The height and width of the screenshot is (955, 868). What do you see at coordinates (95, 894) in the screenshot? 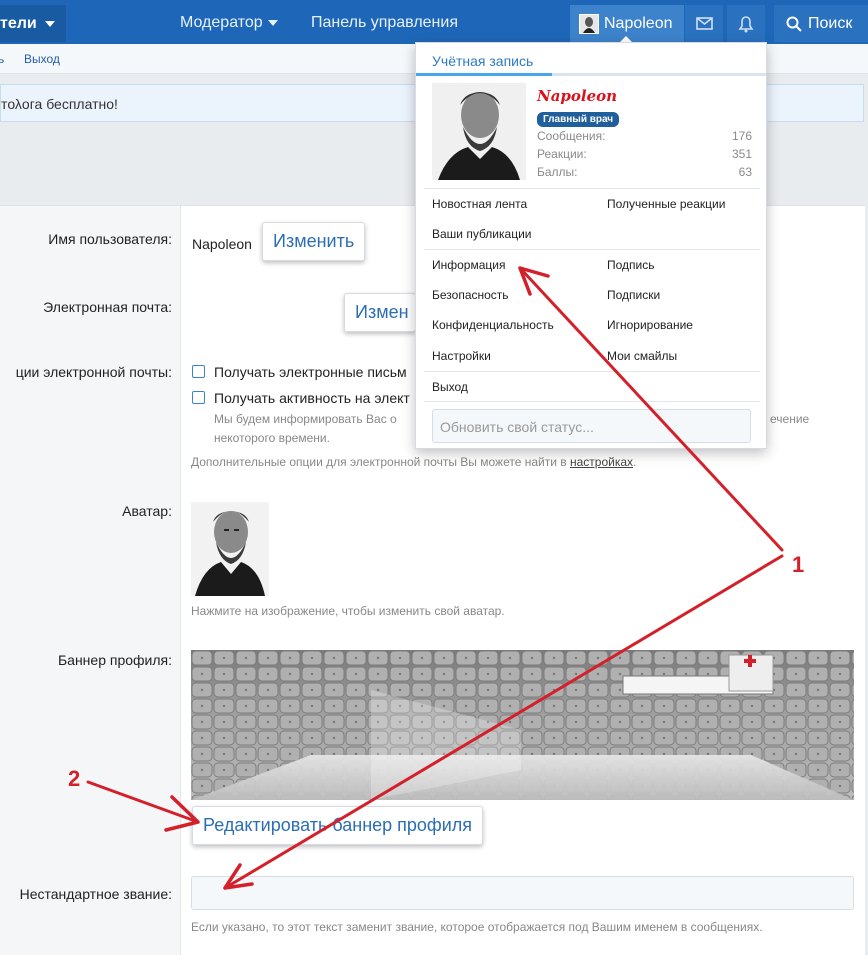
I see `custom-title-label: Нестандартное звание:` at bounding box center [95, 894].